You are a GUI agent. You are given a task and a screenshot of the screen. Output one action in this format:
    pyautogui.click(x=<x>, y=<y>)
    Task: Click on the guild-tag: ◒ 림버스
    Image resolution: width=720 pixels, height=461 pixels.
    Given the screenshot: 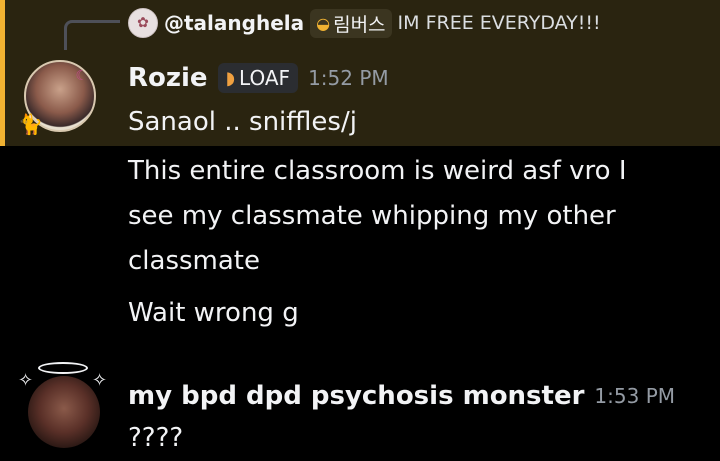 What is the action you would take?
    pyautogui.click(x=351, y=23)
    